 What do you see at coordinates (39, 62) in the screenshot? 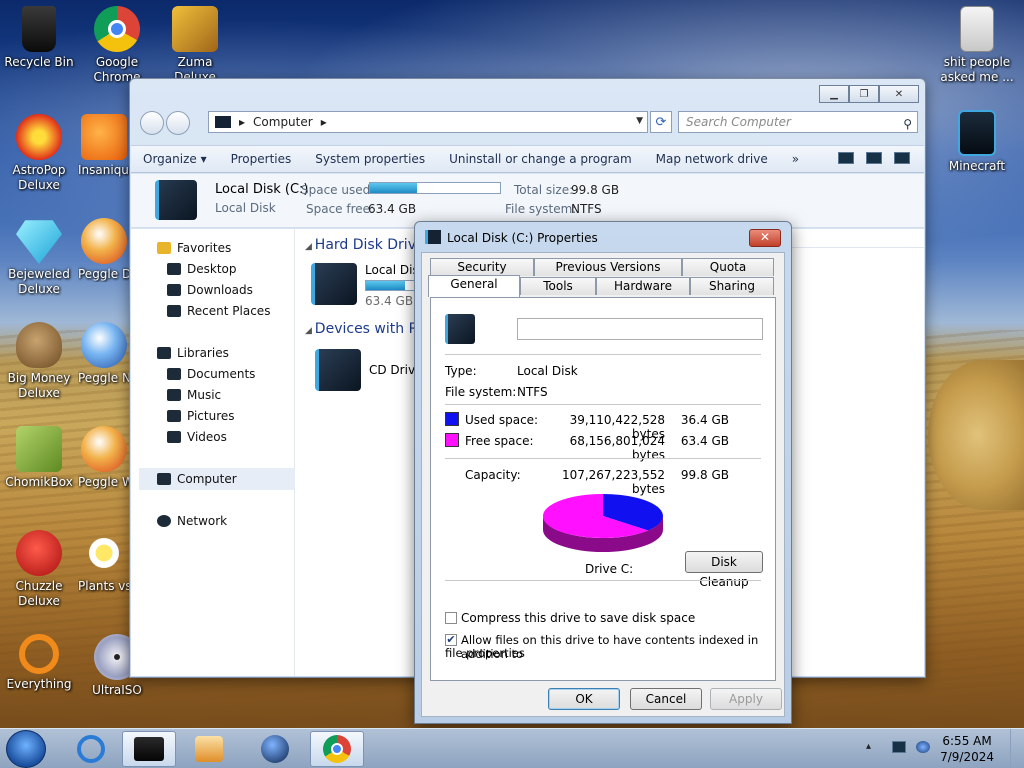
I see `desktop-icon-label: Recycle Bin` at bounding box center [39, 62].